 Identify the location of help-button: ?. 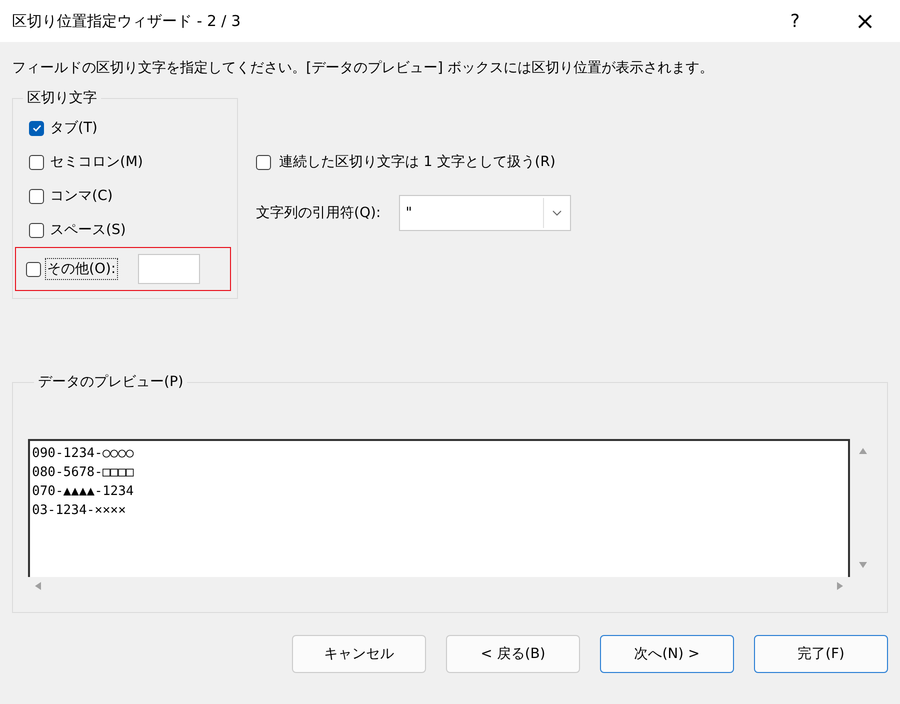
(795, 21).